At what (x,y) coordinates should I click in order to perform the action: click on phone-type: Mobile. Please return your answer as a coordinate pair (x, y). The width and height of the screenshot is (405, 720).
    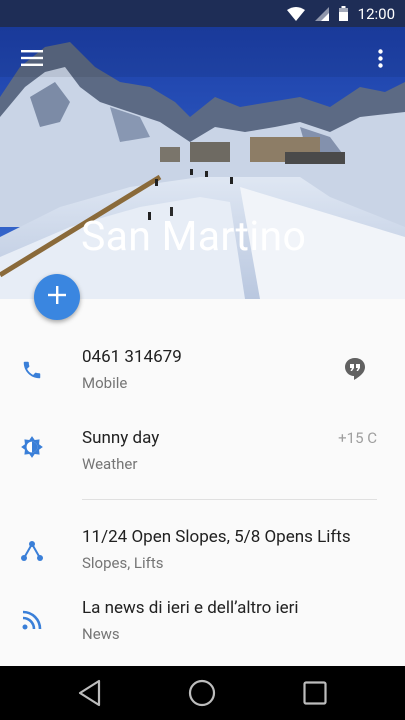
    Looking at the image, I should click on (105, 383).